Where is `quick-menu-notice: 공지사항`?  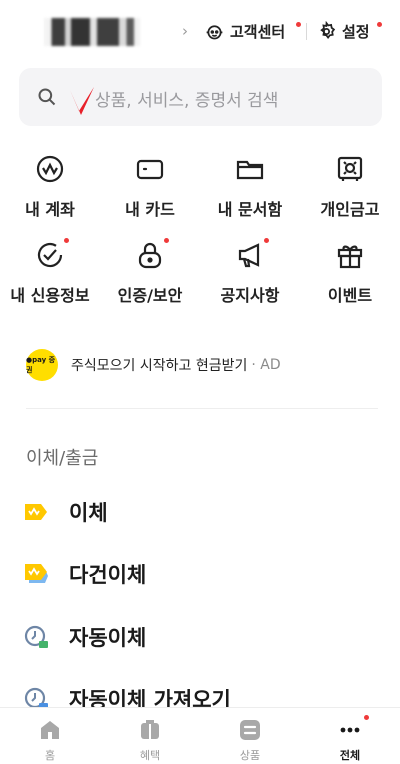 quick-menu-notice: 공지사항 is located at coordinates (250, 274).